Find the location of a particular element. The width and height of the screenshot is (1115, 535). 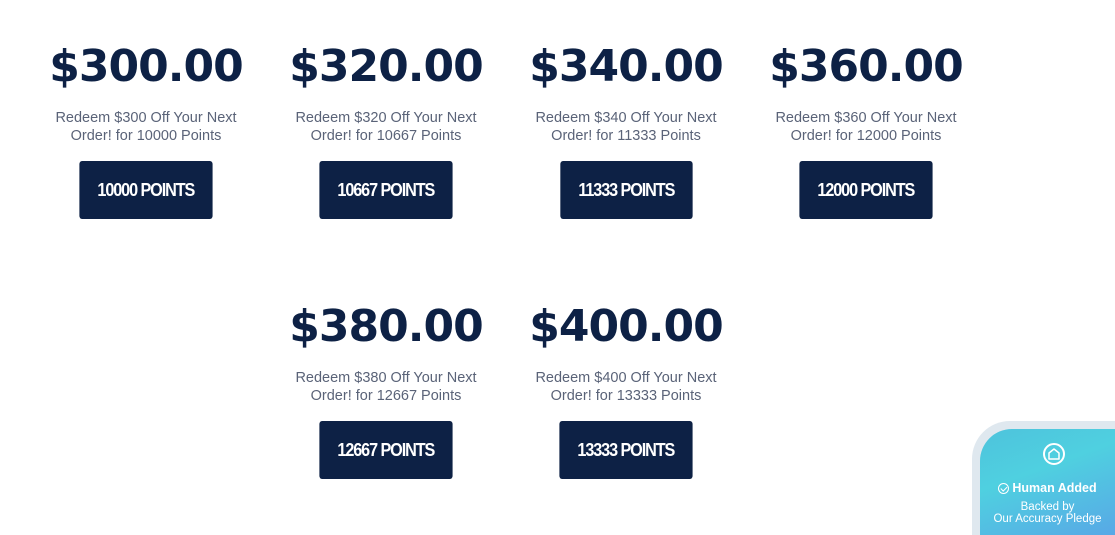

redeem-button: 12667 POINTS is located at coordinates (386, 450).